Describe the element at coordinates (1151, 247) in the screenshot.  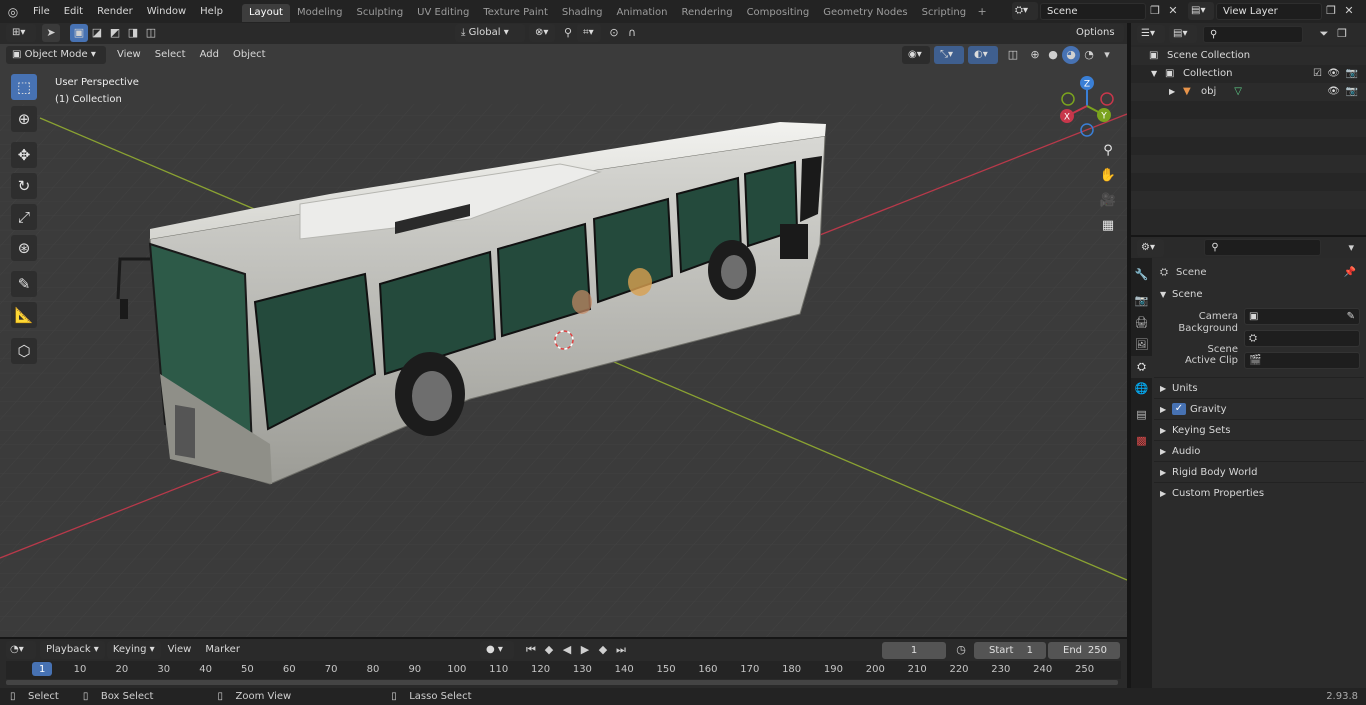
I see `properties-editor-type: ⚙▾` at that location.